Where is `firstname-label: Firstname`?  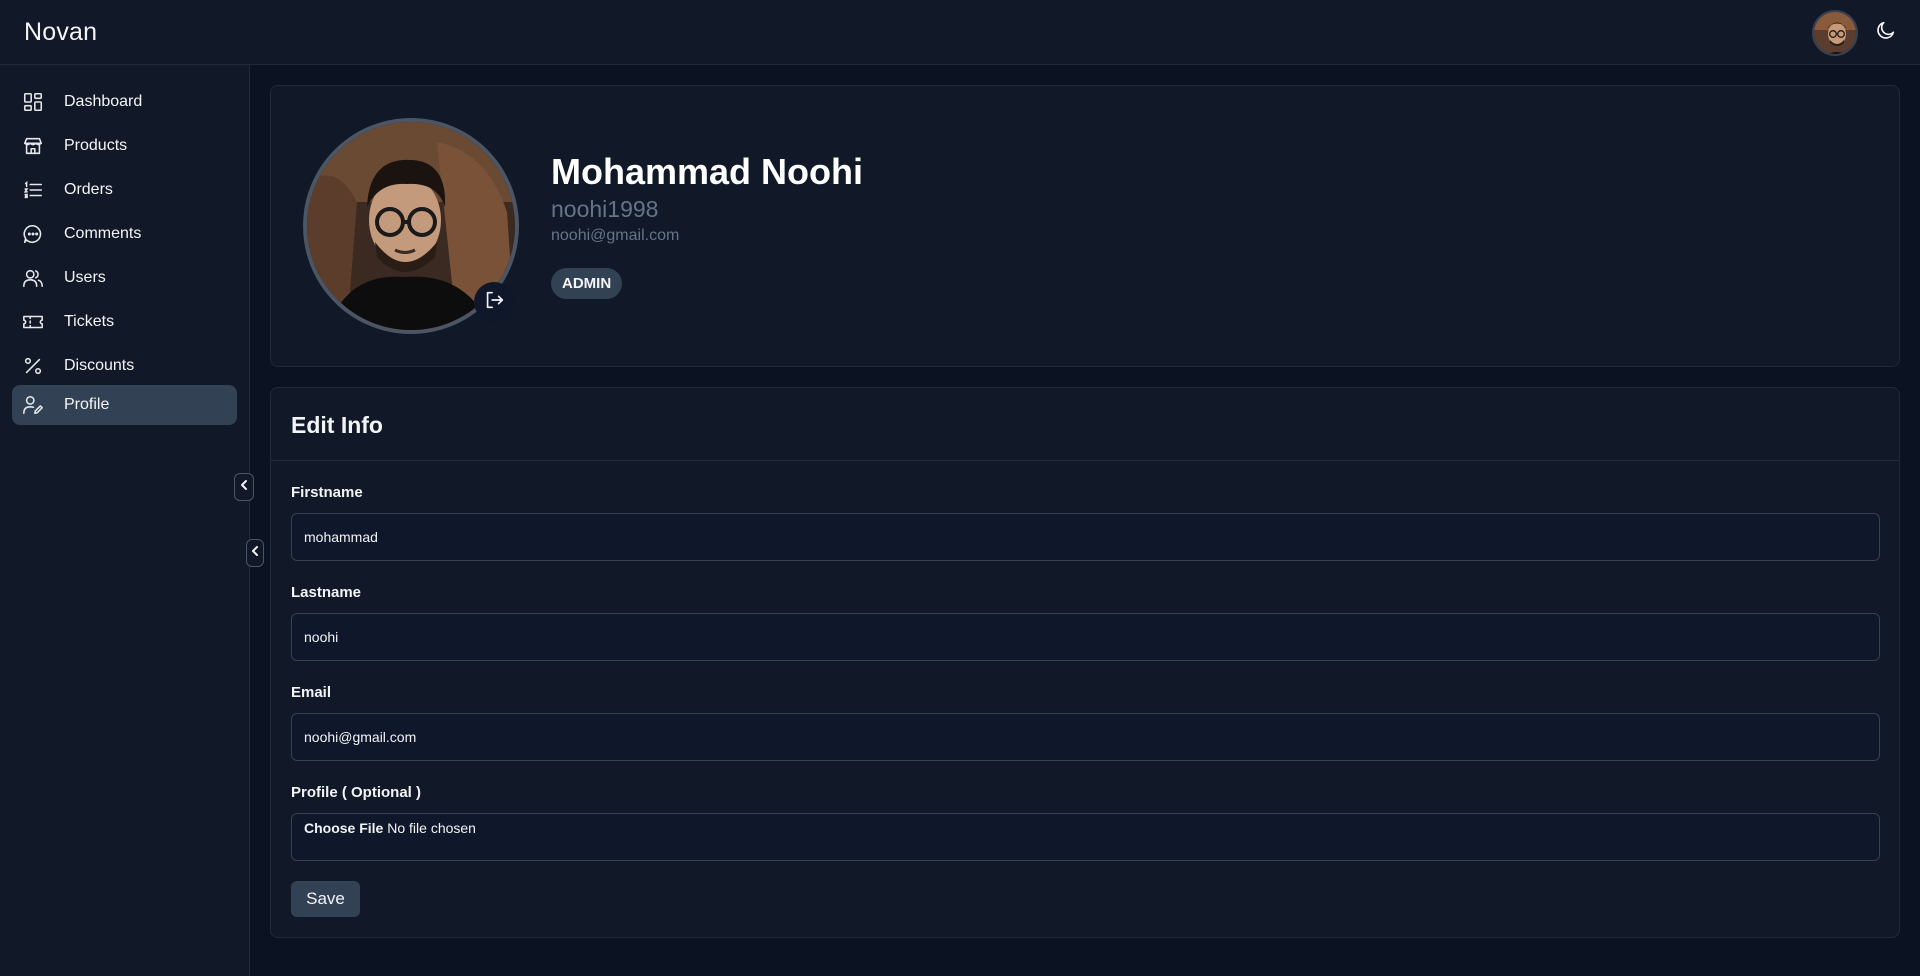 firstname-label: Firstname is located at coordinates (327, 492).